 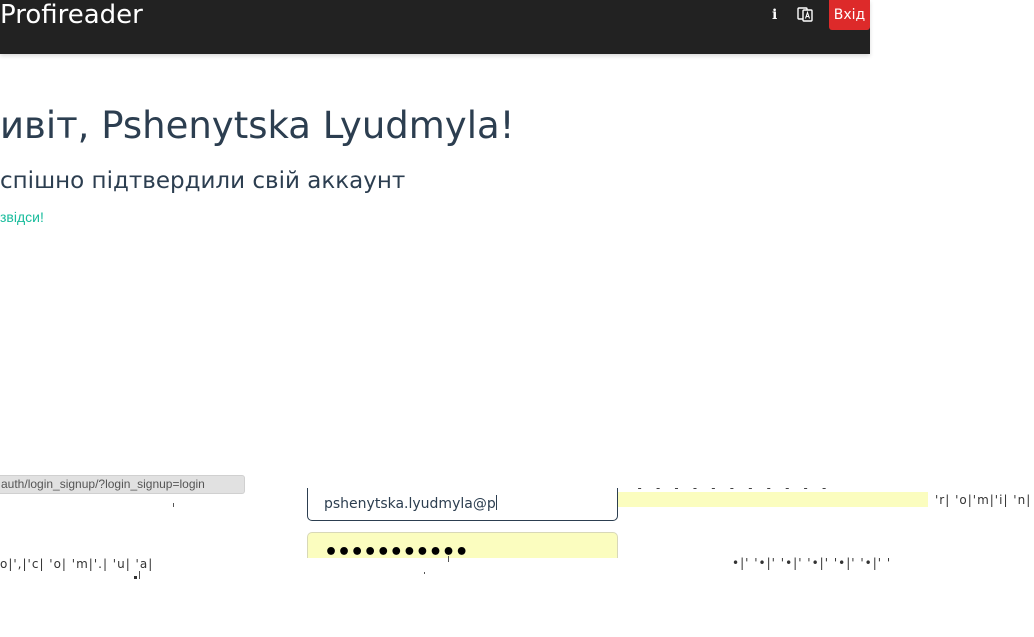 I want to click on go-here-link: звідси!, so click(x=22, y=217).